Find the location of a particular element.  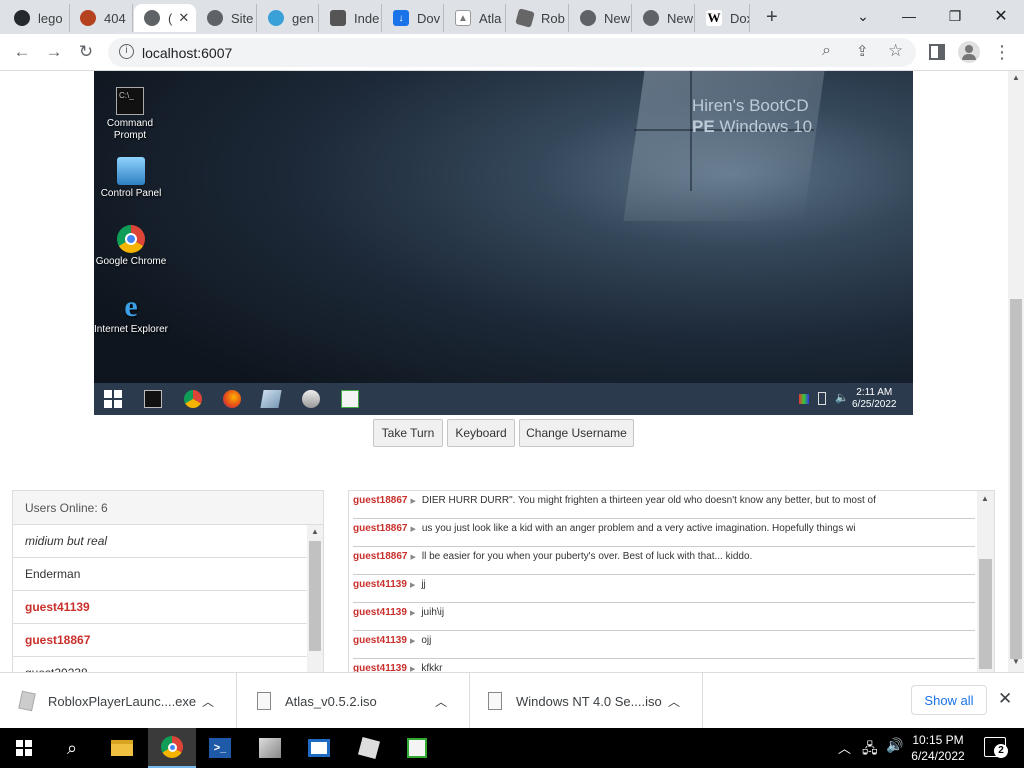

share-icon: ⇪ is located at coordinates (862, 51).